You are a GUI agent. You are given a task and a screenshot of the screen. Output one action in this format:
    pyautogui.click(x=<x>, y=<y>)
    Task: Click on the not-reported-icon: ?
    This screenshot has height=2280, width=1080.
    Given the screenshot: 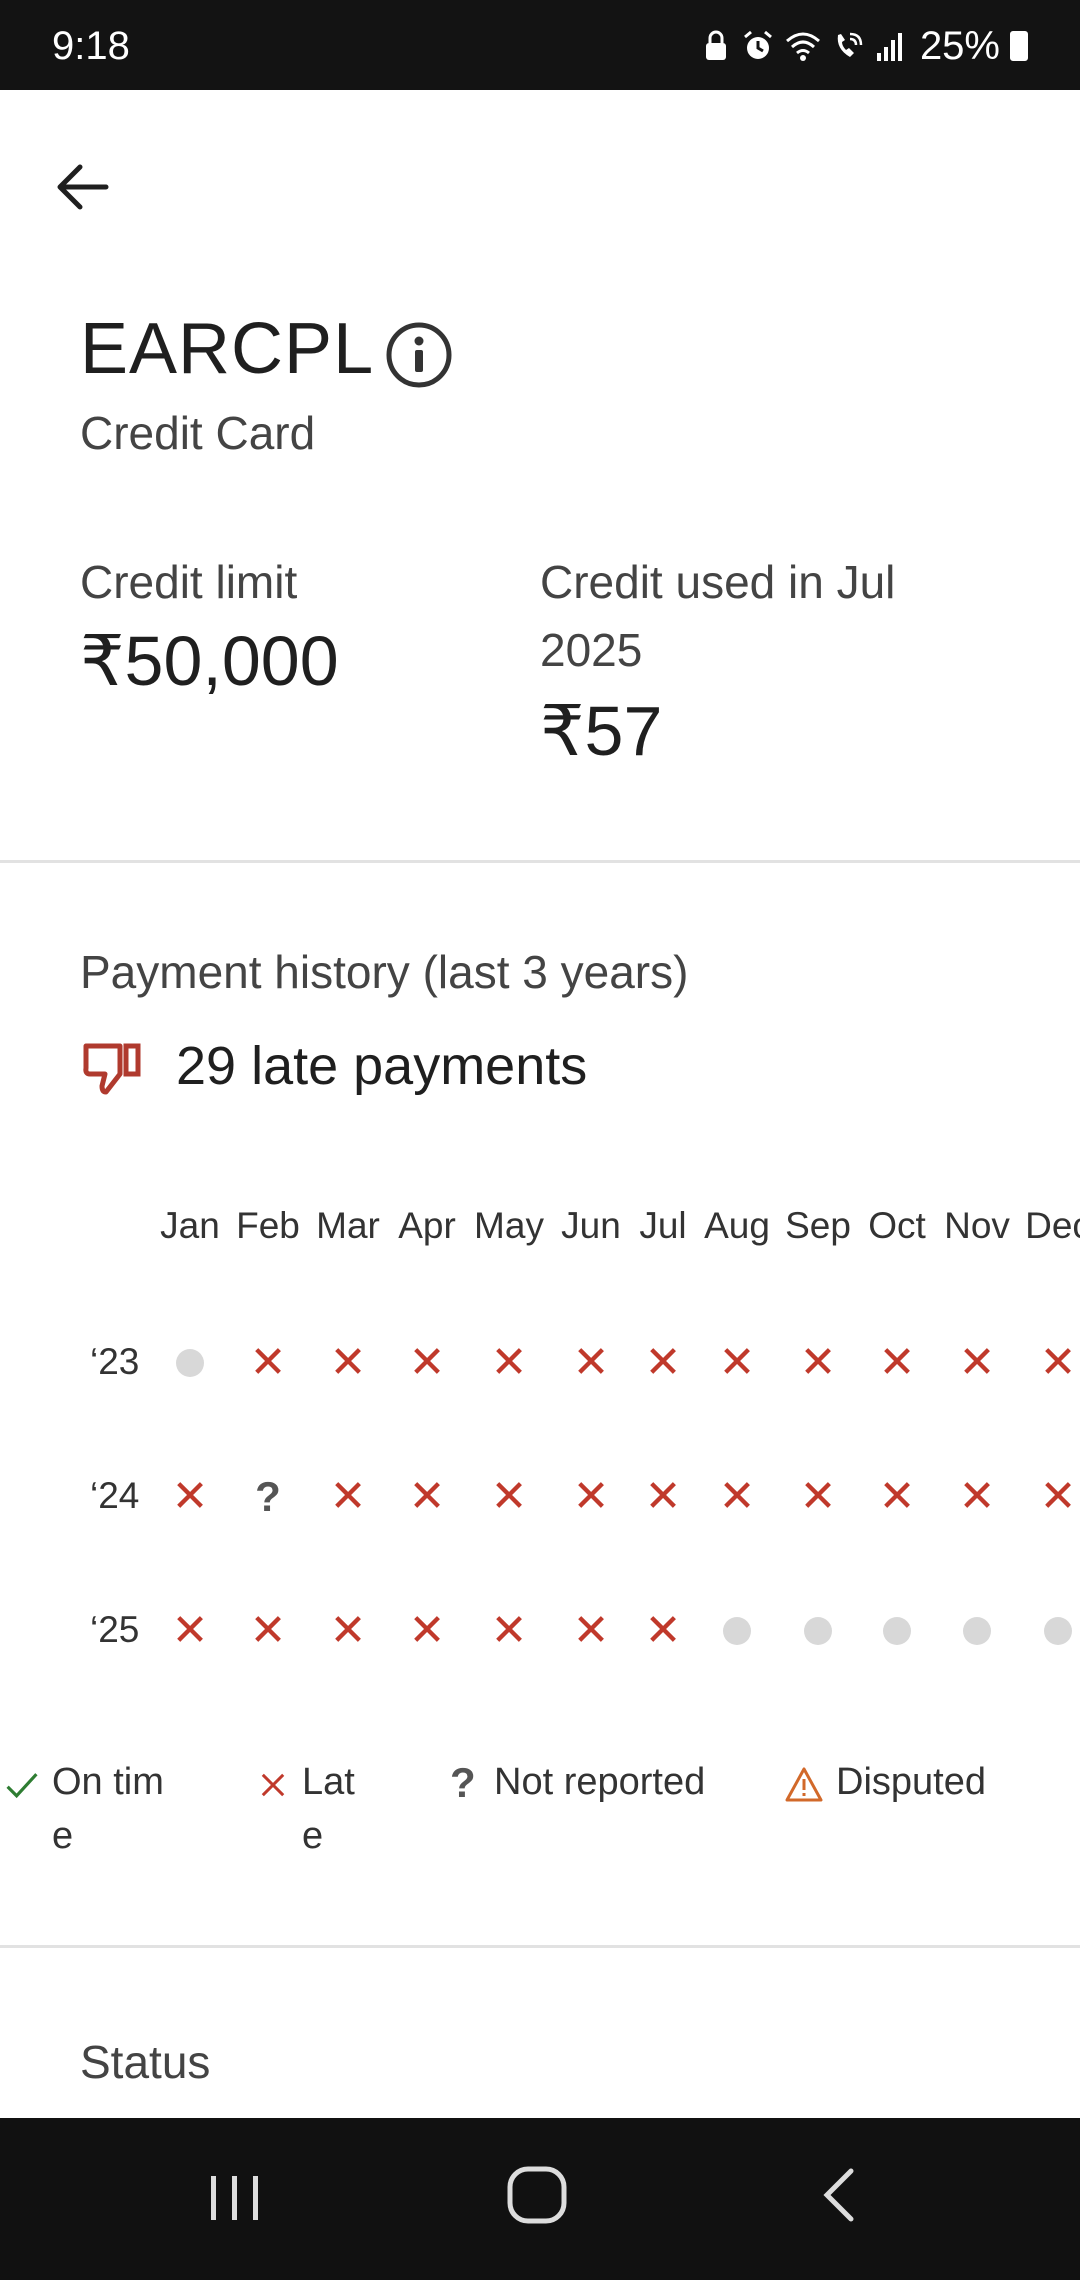 What is the action you would take?
    pyautogui.click(x=268, y=1496)
    